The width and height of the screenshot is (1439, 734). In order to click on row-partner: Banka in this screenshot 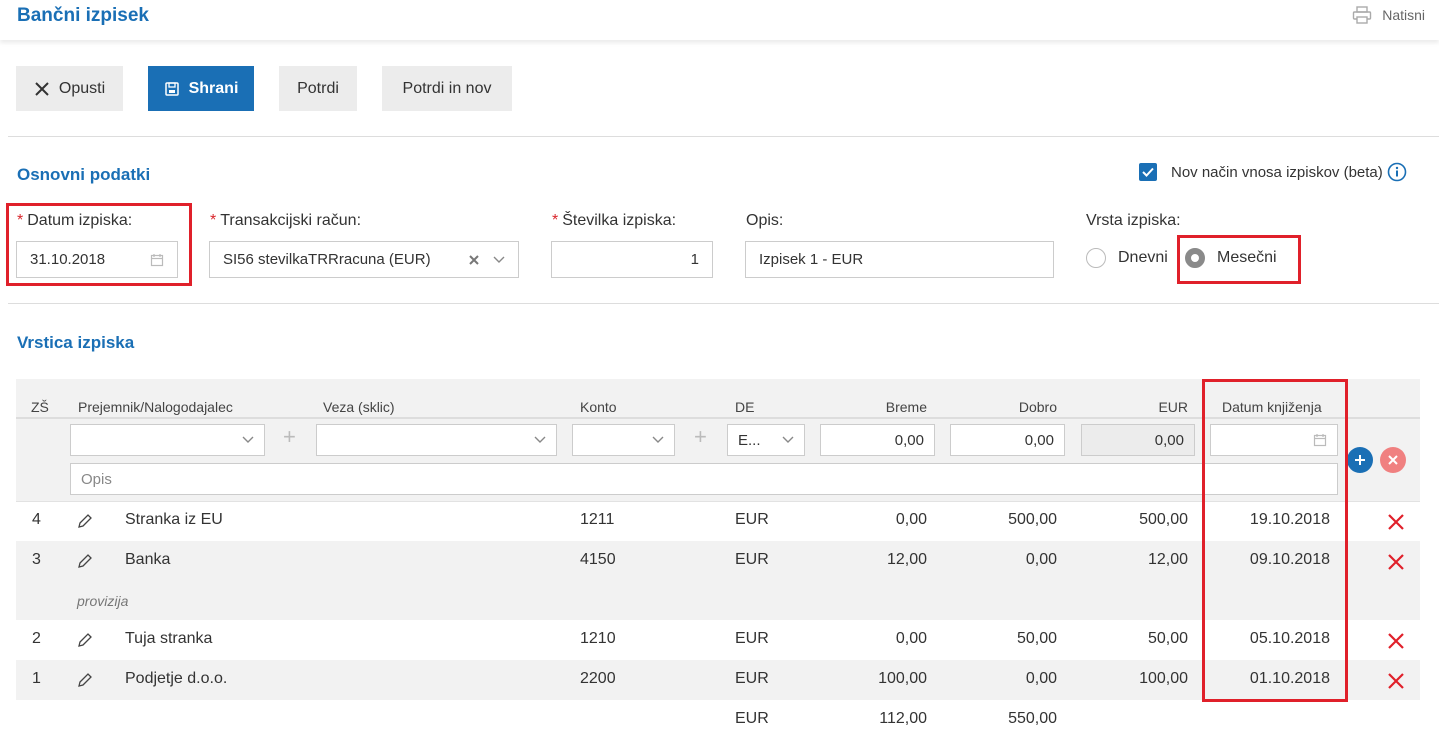, I will do `click(148, 559)`.